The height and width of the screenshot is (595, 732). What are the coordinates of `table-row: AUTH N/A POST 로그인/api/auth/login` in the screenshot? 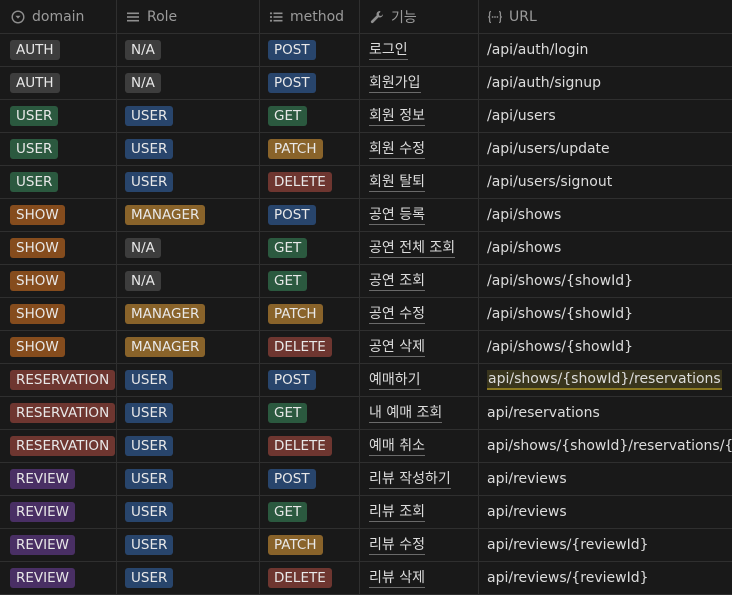 It's located at (366, 50).